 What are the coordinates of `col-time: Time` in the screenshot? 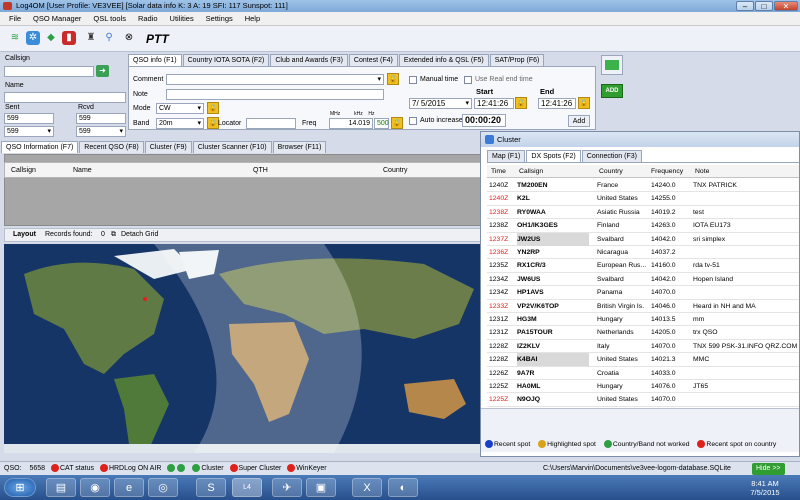 It's located at (498, 171).